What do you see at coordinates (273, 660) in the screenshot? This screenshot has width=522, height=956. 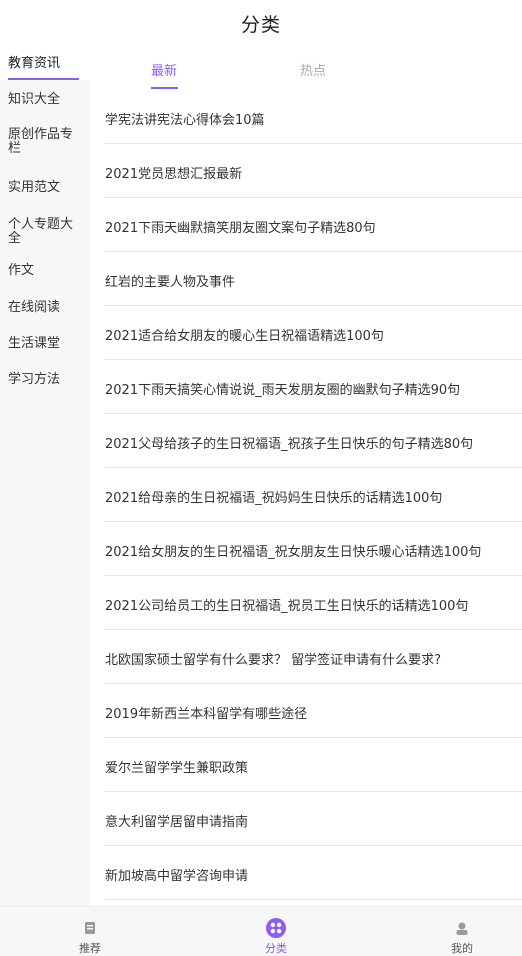 I see `article-title: 北欧国家硕士留学有什么要求？ 留学签证申请有什么要求?` at bounding box center [273, 660].